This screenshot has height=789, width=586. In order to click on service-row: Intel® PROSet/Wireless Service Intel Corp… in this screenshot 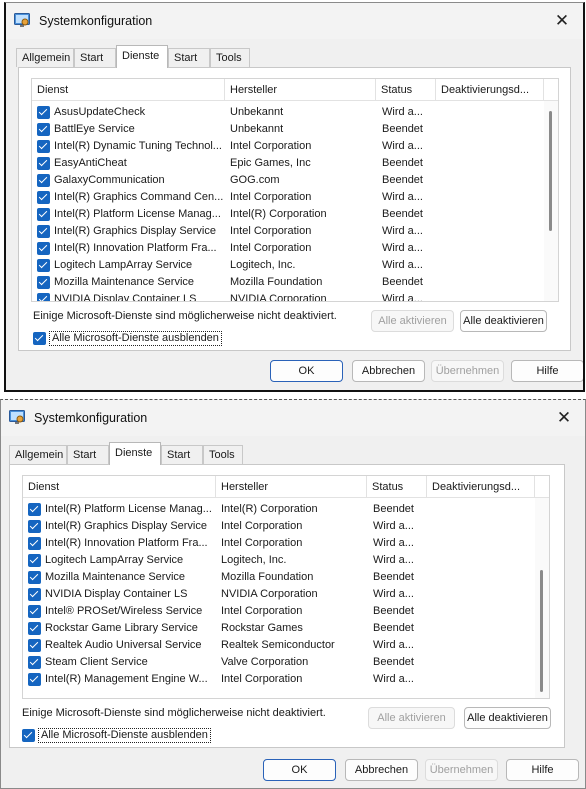, I will do `click(286, 611)`.